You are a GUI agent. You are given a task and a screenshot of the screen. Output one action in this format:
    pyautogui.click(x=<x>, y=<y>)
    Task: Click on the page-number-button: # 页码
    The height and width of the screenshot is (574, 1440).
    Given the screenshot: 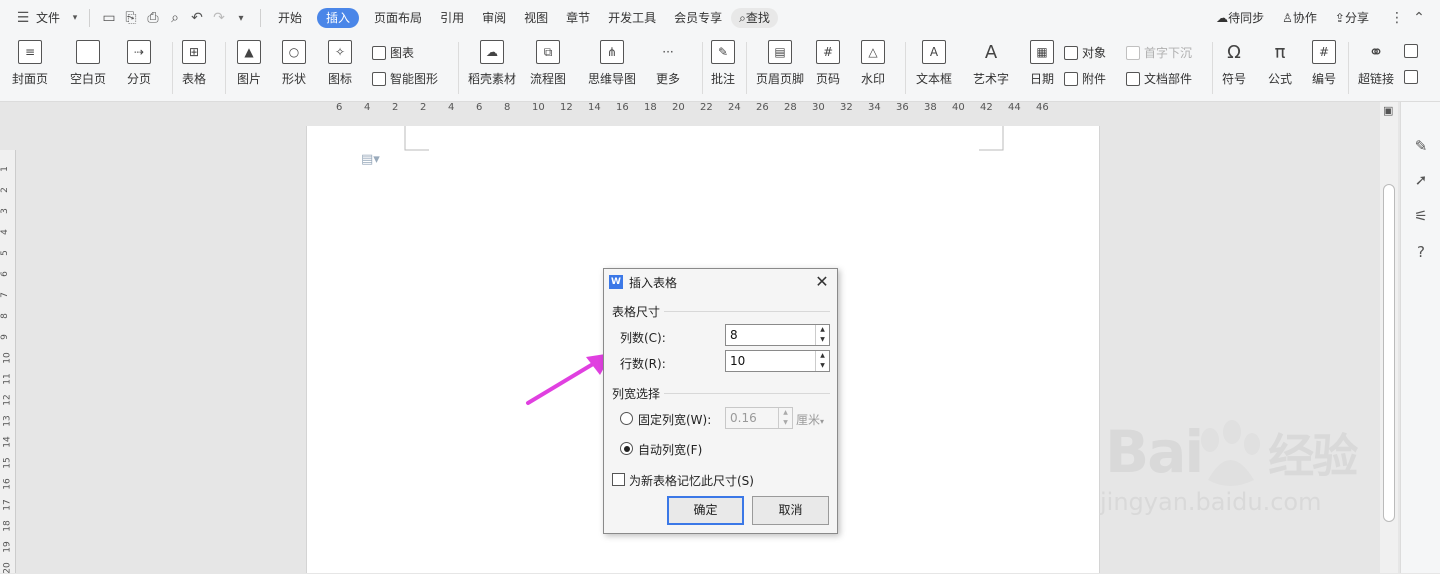 What is the action you would take?
    pyautogui.click(x=828, y=63)
    